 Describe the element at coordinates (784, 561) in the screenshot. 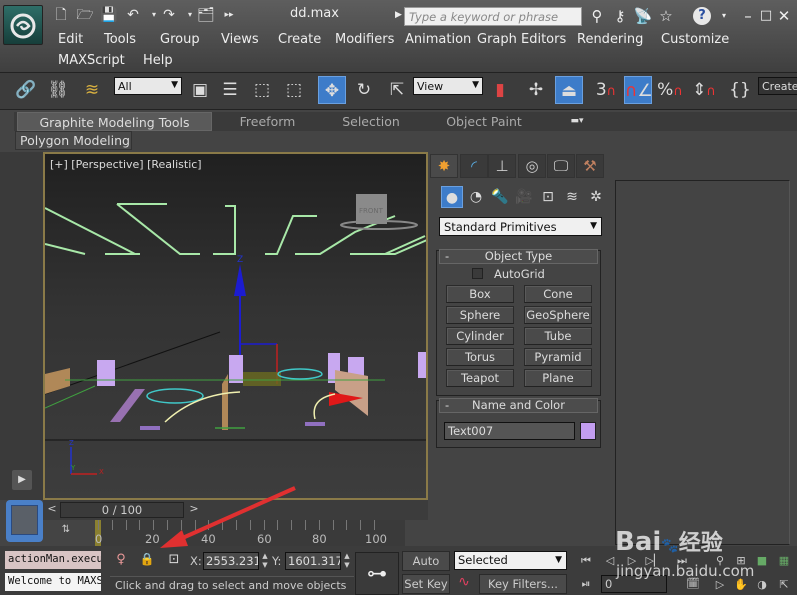

I see `zoom-extents-all-icon: ▦` at that location.